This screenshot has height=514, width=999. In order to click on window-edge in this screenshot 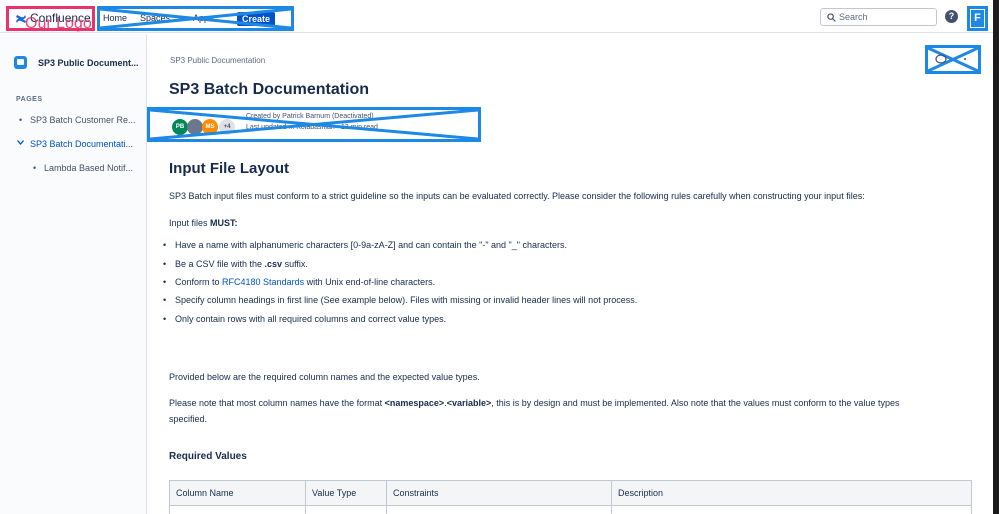, I will do `click(996, 257)`.